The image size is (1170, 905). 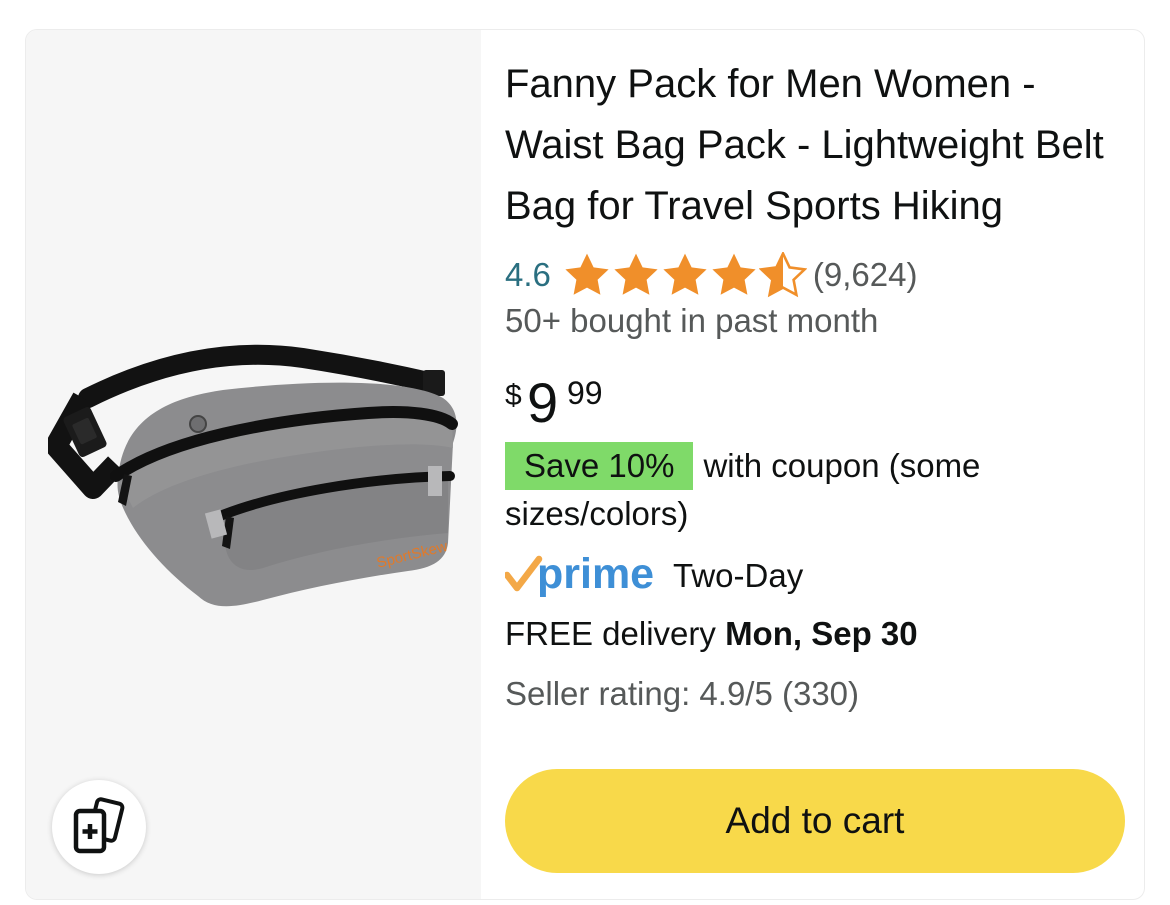 What do you see at coordinates (865, 275) in the screenshot?
I see `rating-count: (9,624)` at bounding box center [865, 275].